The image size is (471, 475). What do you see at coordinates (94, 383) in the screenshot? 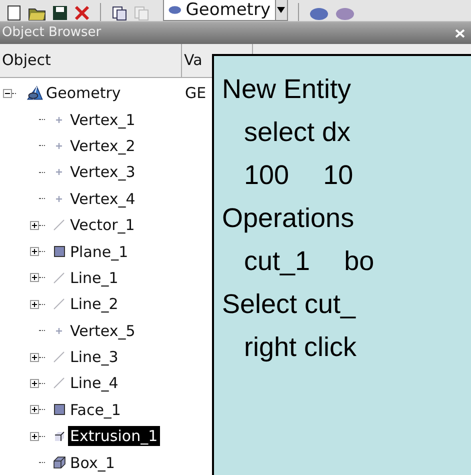
I see `tree-item: Line_4` at bounding box center [94, 383].